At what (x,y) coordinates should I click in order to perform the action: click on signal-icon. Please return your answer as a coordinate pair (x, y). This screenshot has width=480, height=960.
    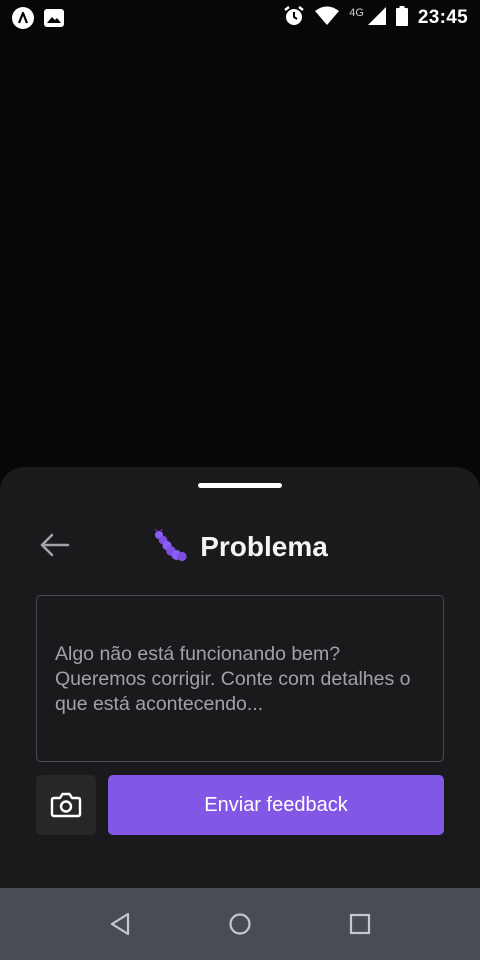
    Looking at the image, I should click on (376, 18).